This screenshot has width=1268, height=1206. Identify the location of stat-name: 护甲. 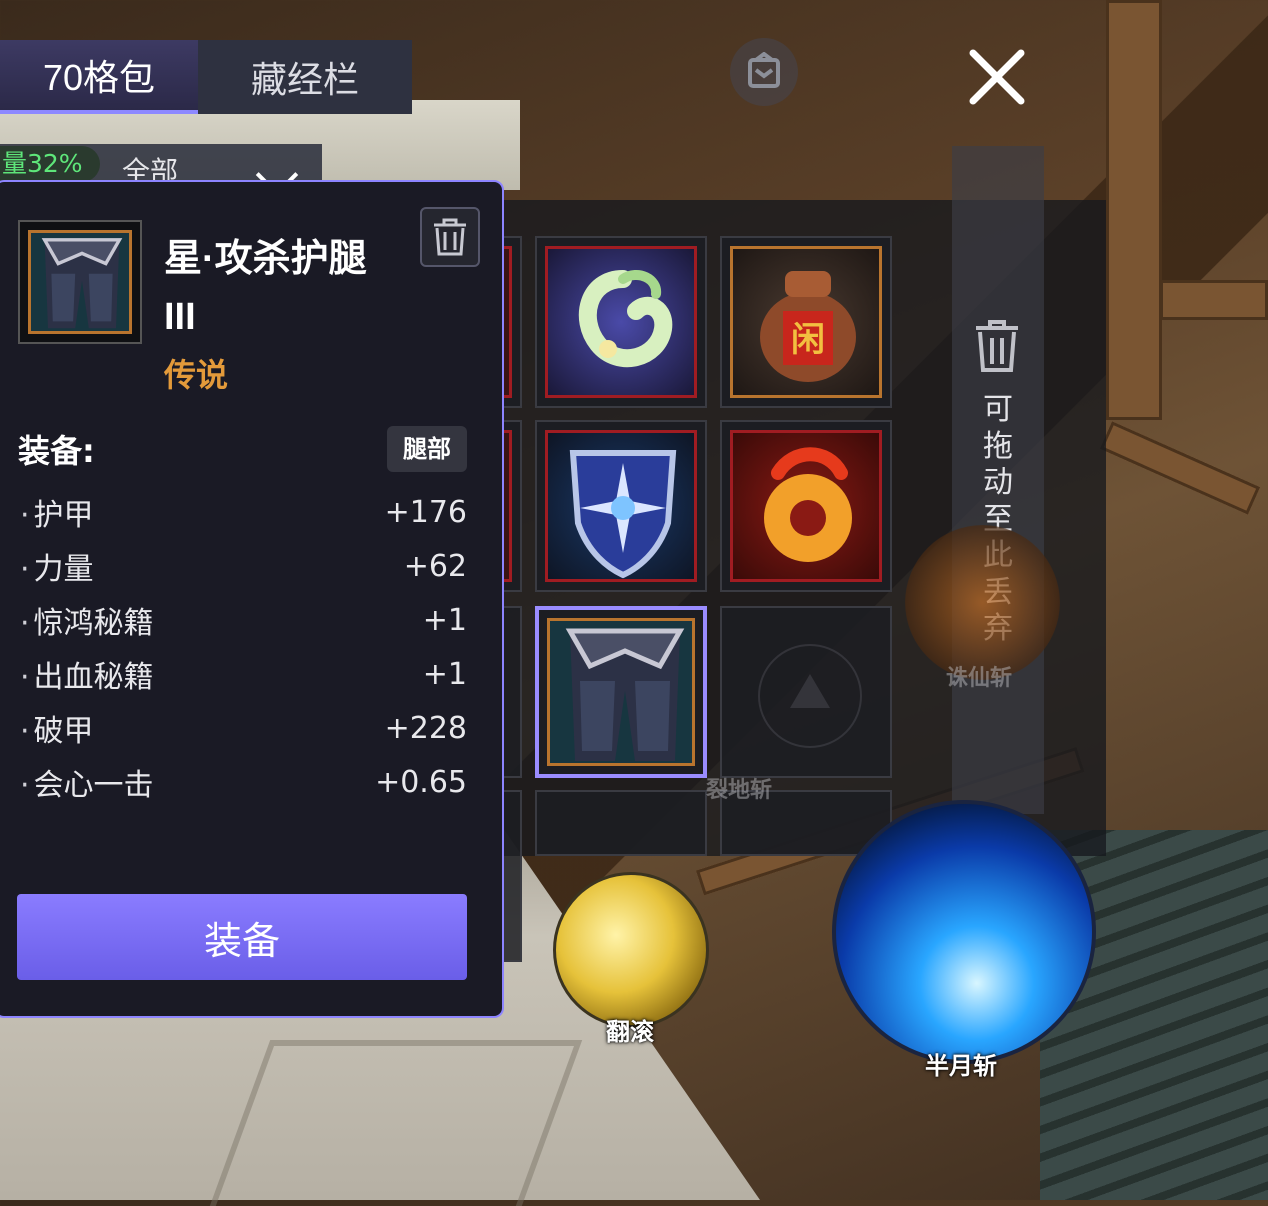
(57, 512).